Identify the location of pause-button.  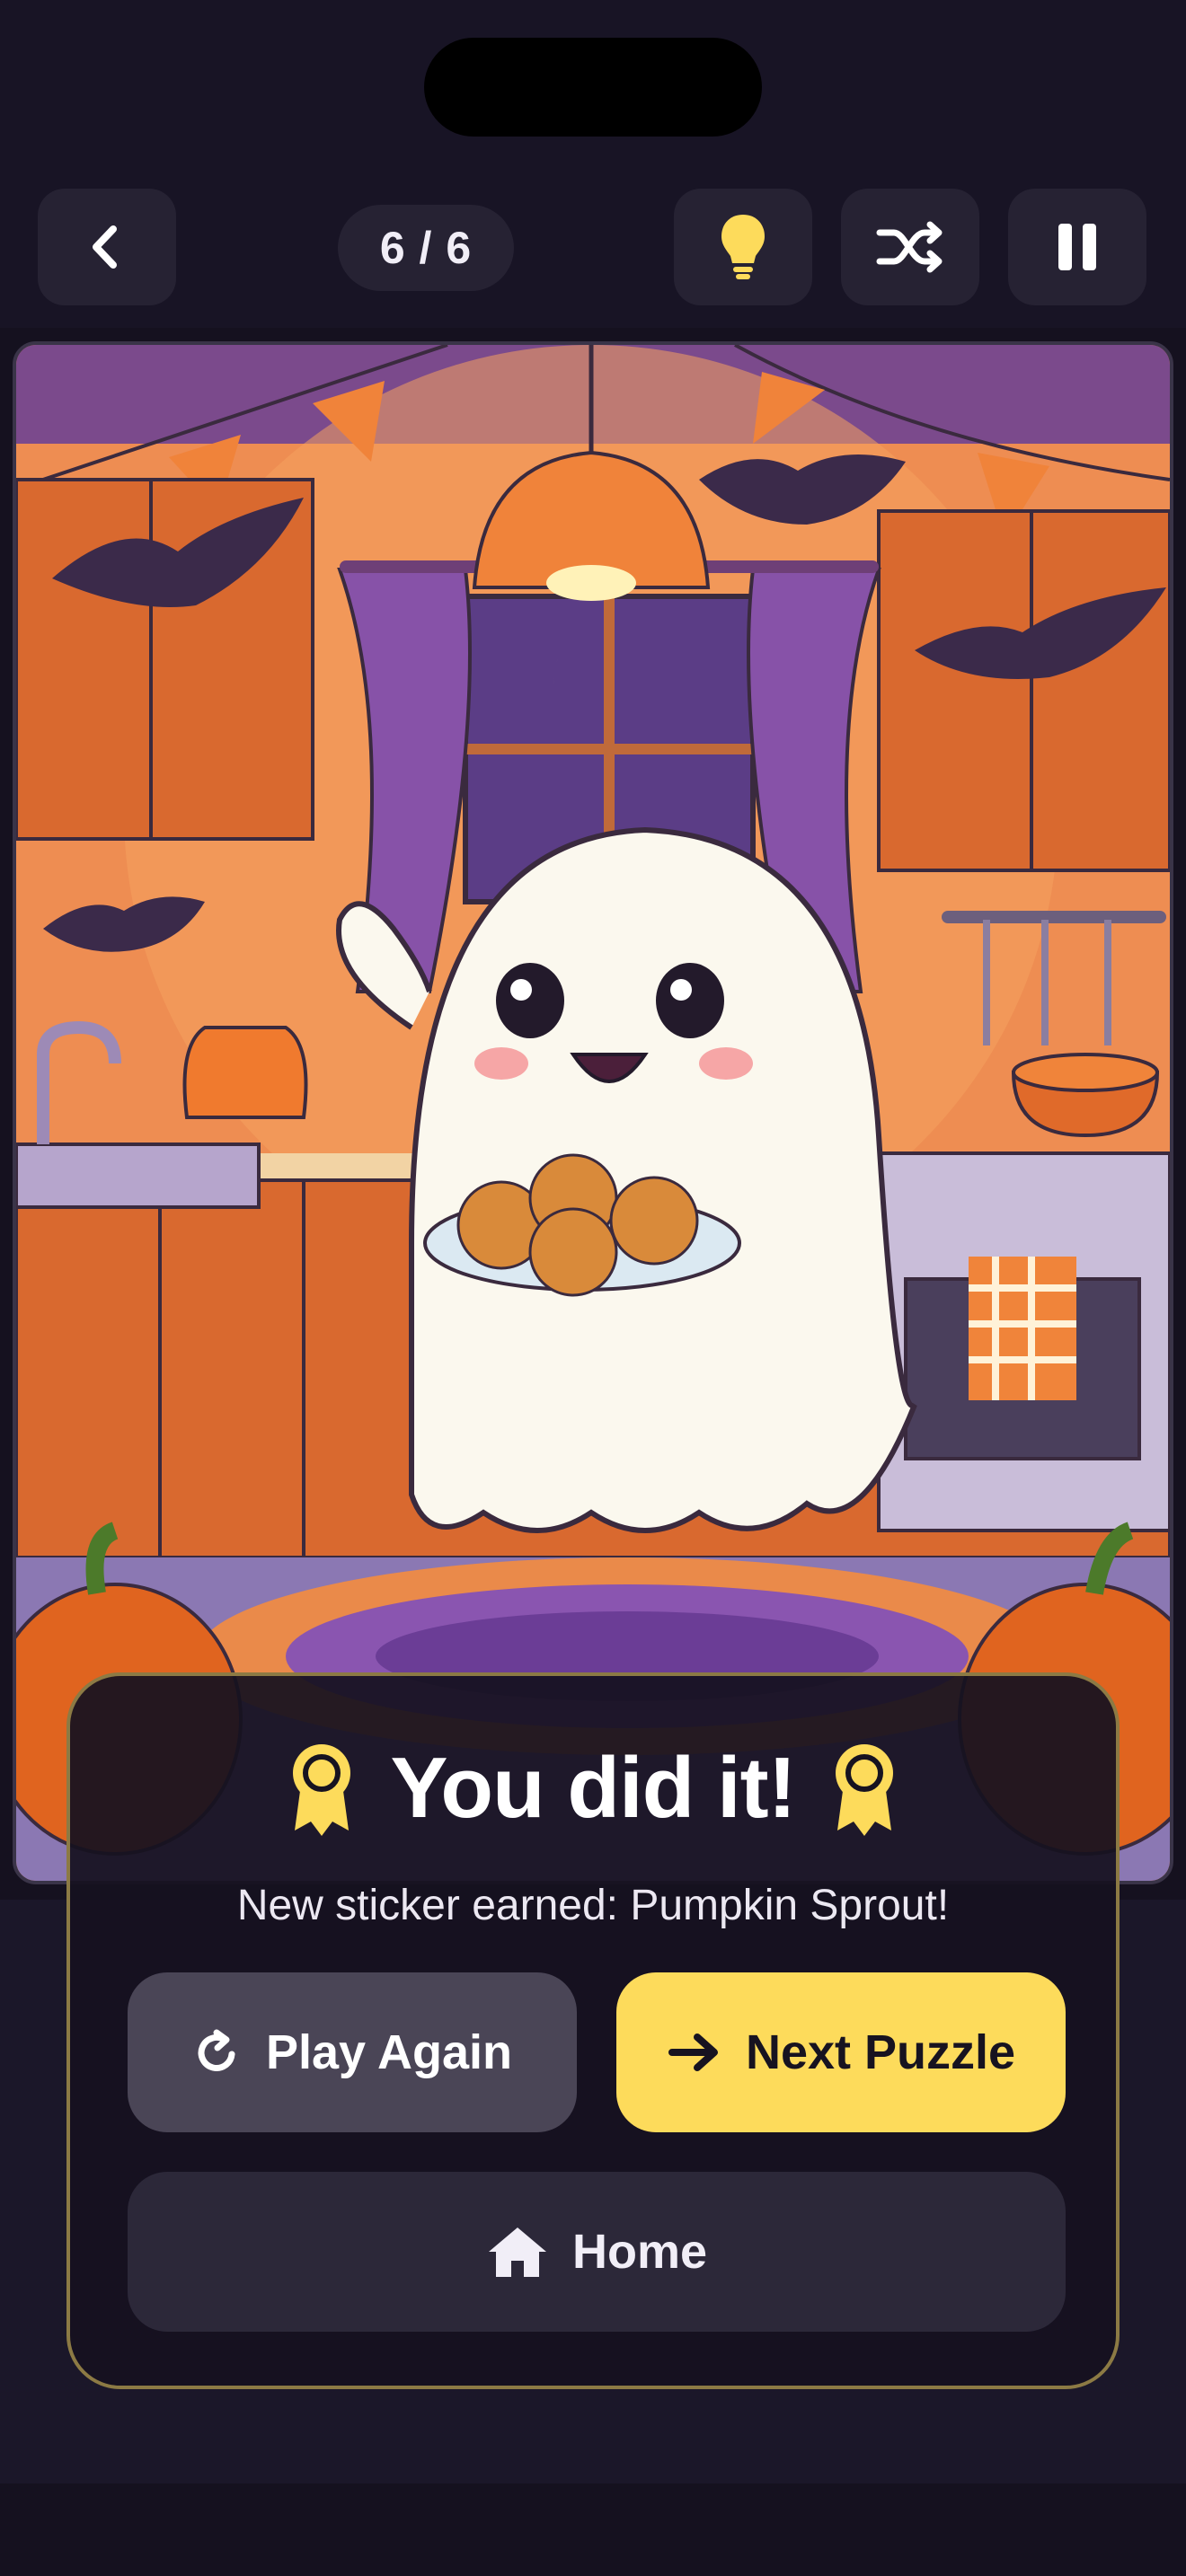
(1077, 247).